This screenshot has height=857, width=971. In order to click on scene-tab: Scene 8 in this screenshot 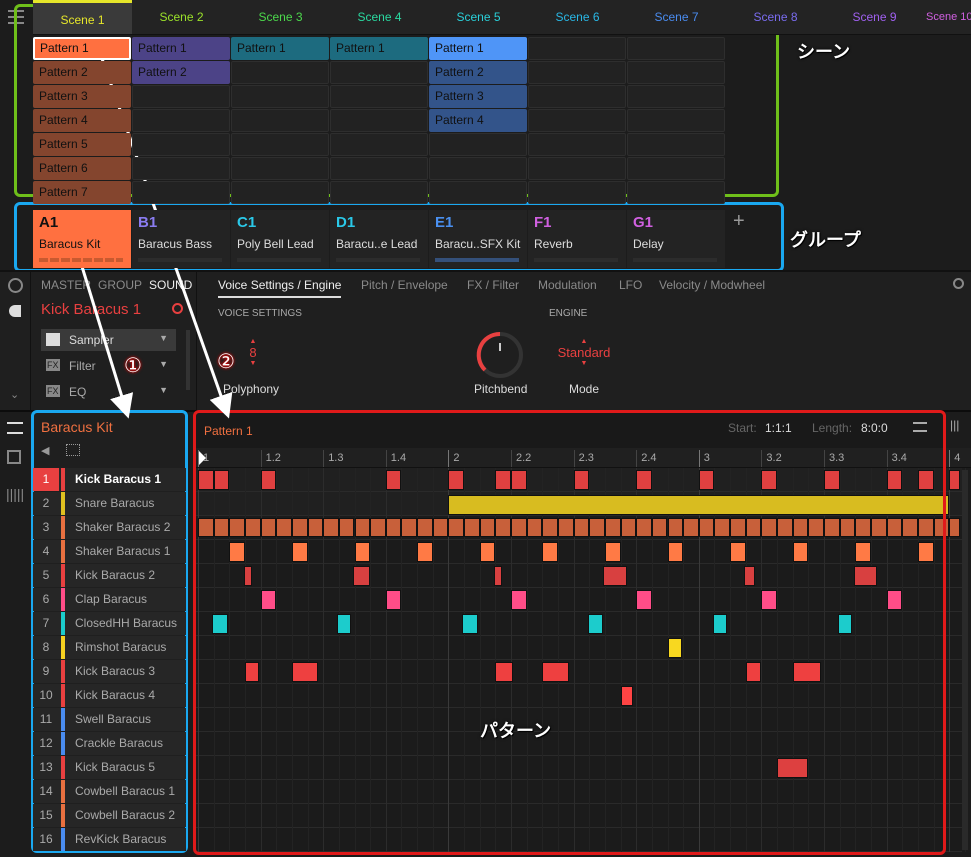, I will do `click(775, 17)`.